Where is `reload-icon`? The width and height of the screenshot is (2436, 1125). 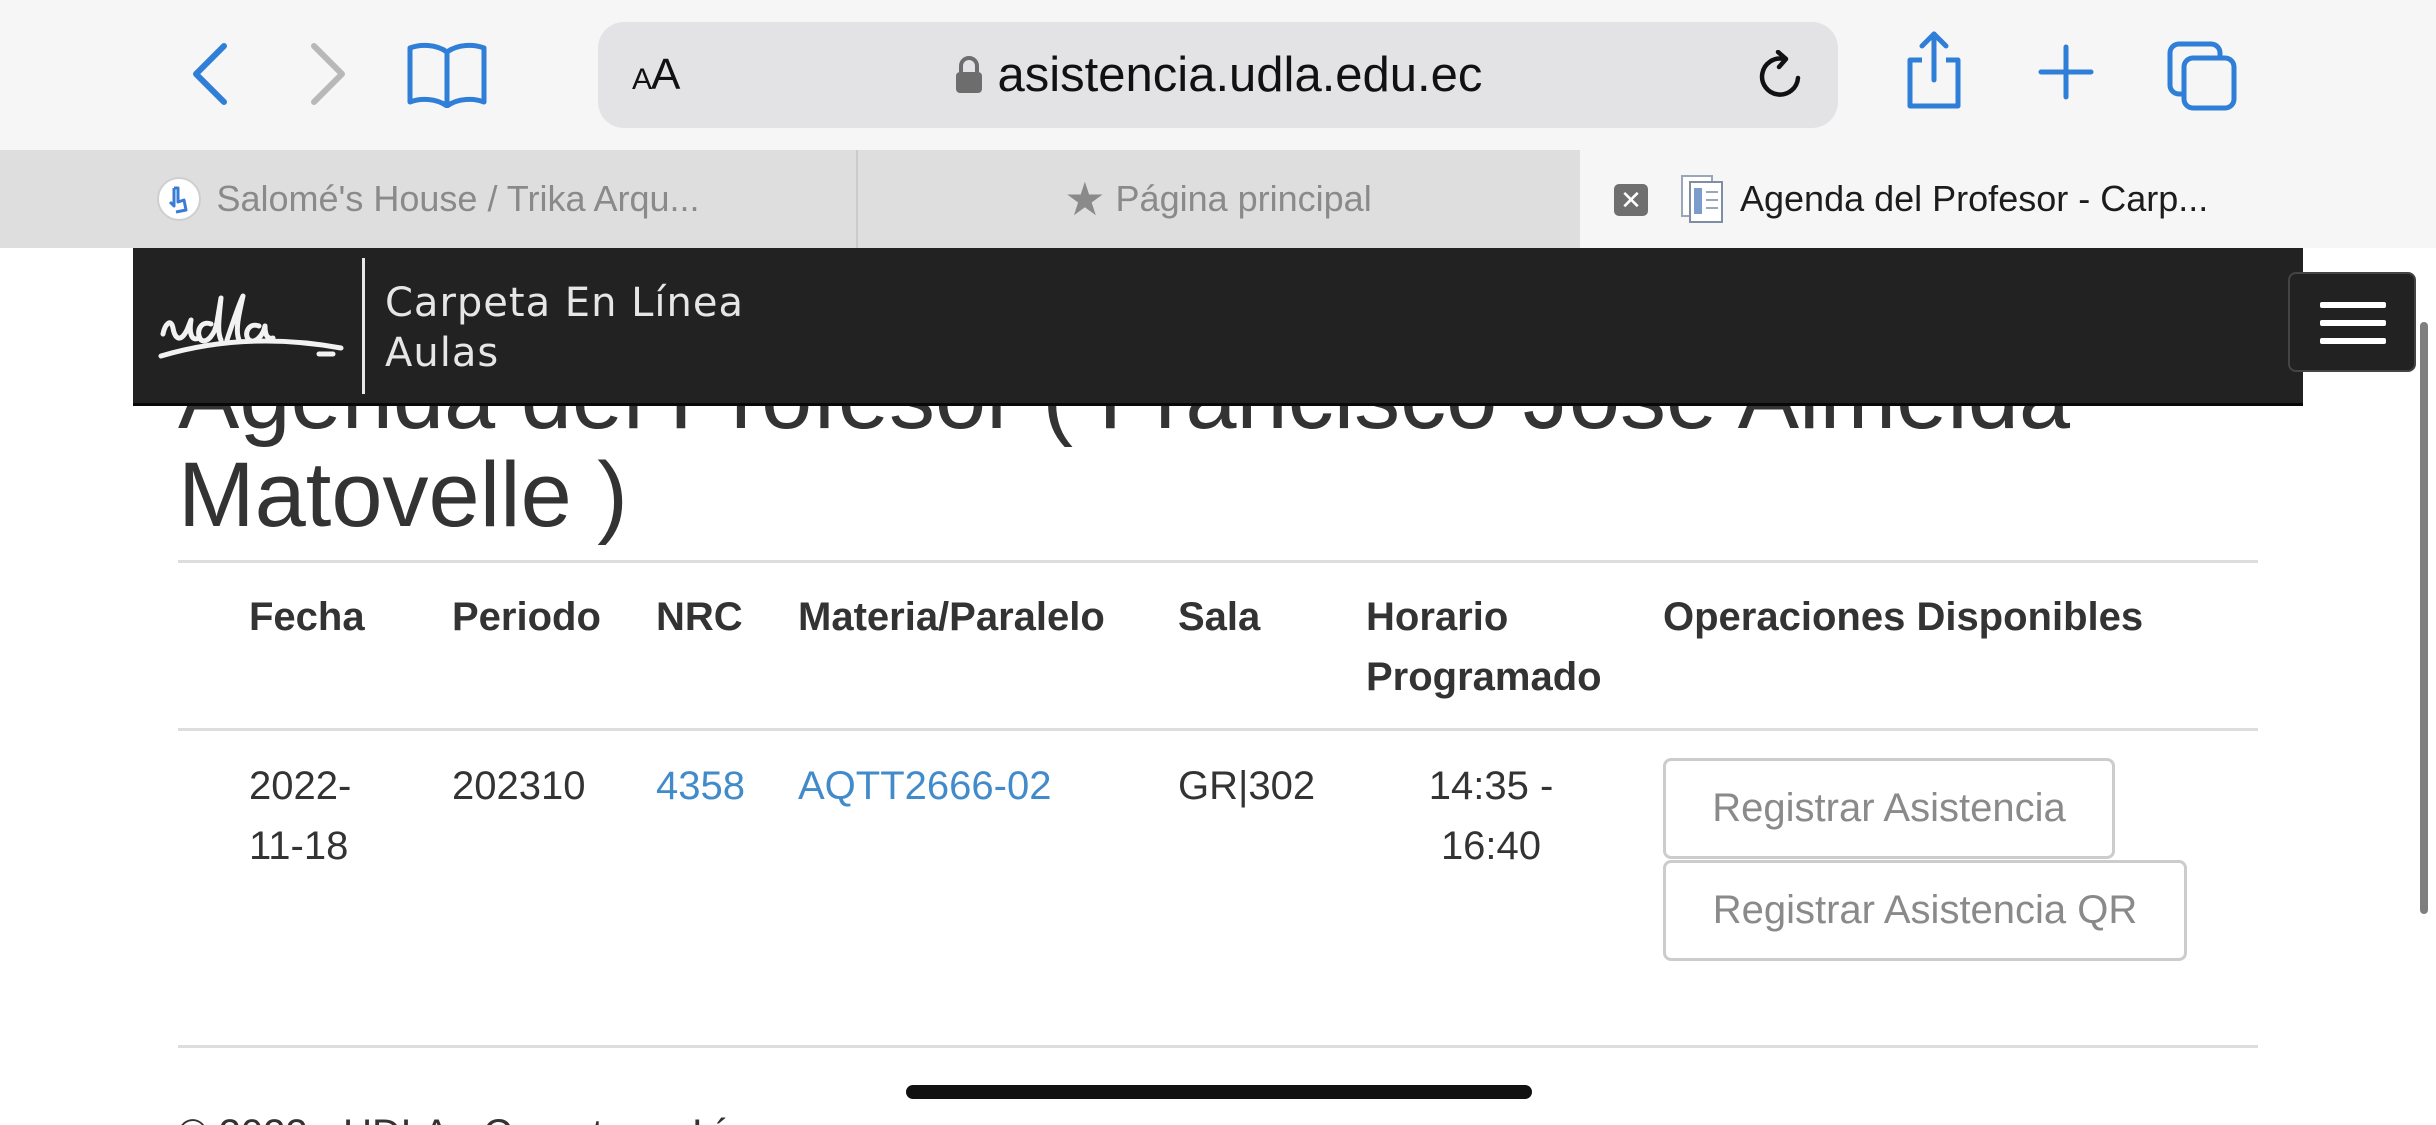 reload-icon is located at coordinates (1780, 78).